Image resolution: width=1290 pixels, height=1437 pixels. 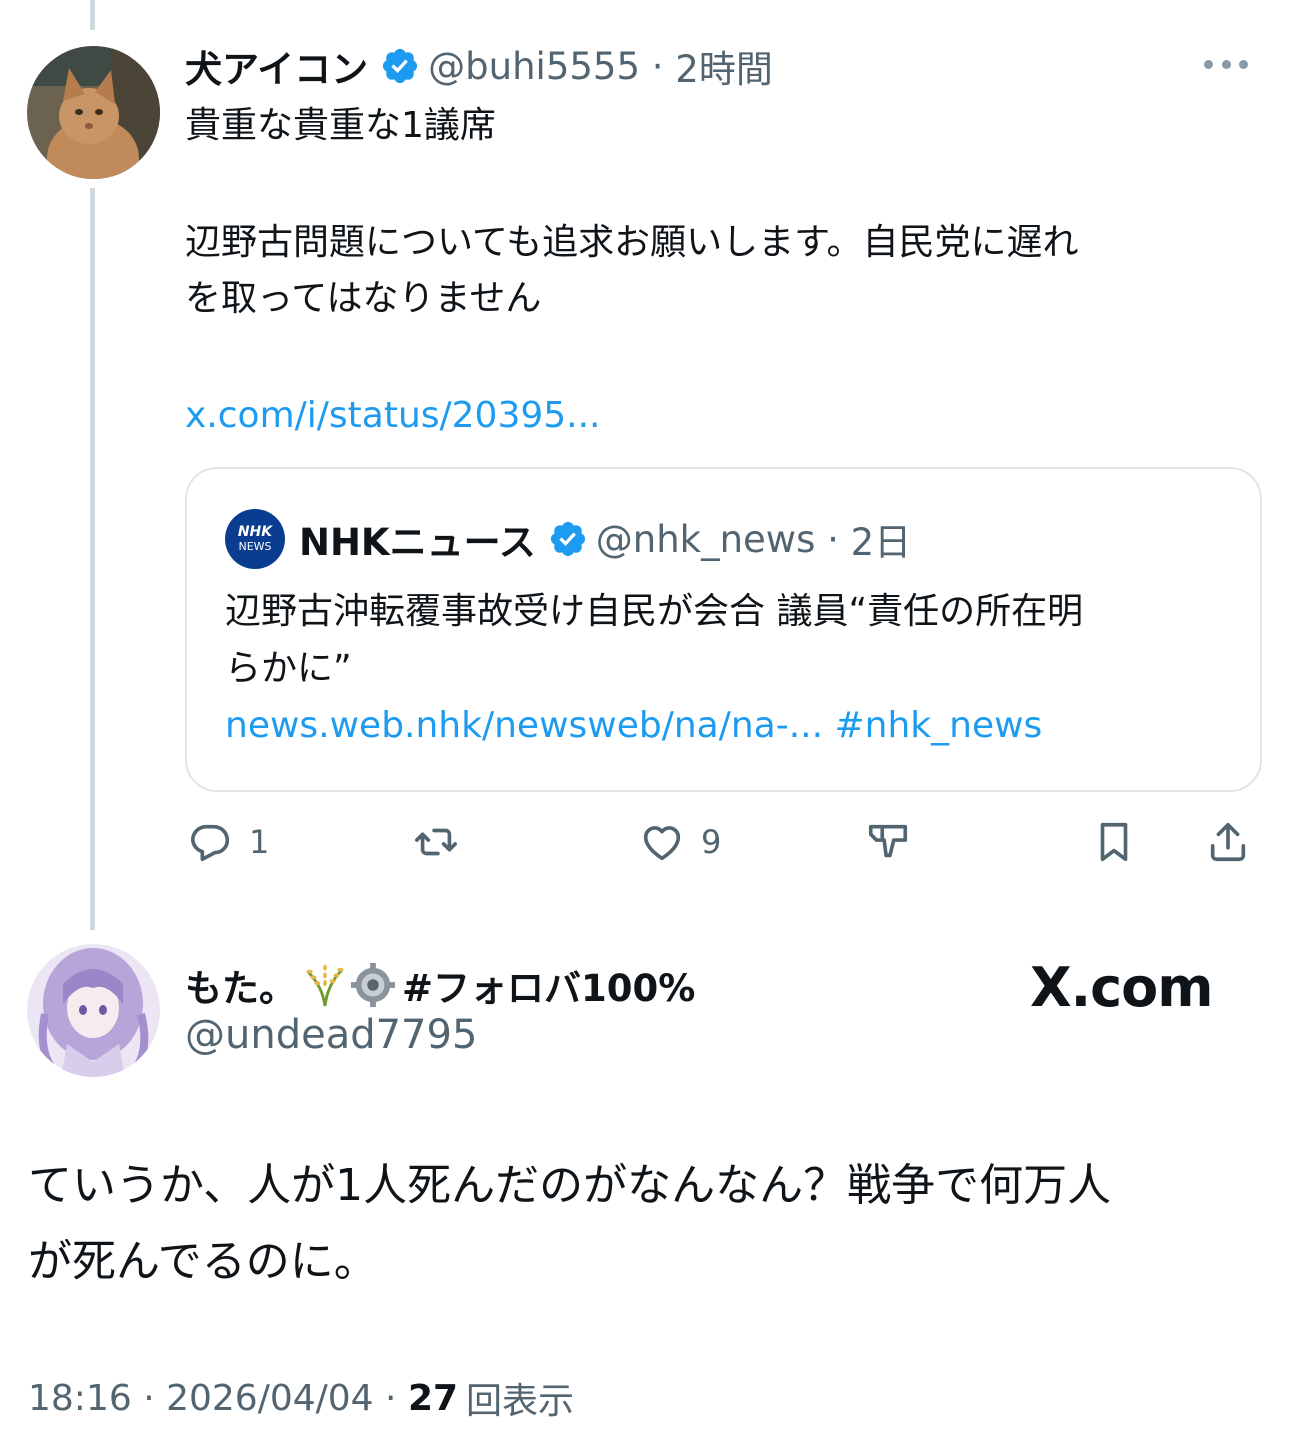 What do you see at coordinates (92, 15) in the screenshot?
I see `thread-line-top` at bounding box center [92, 15].